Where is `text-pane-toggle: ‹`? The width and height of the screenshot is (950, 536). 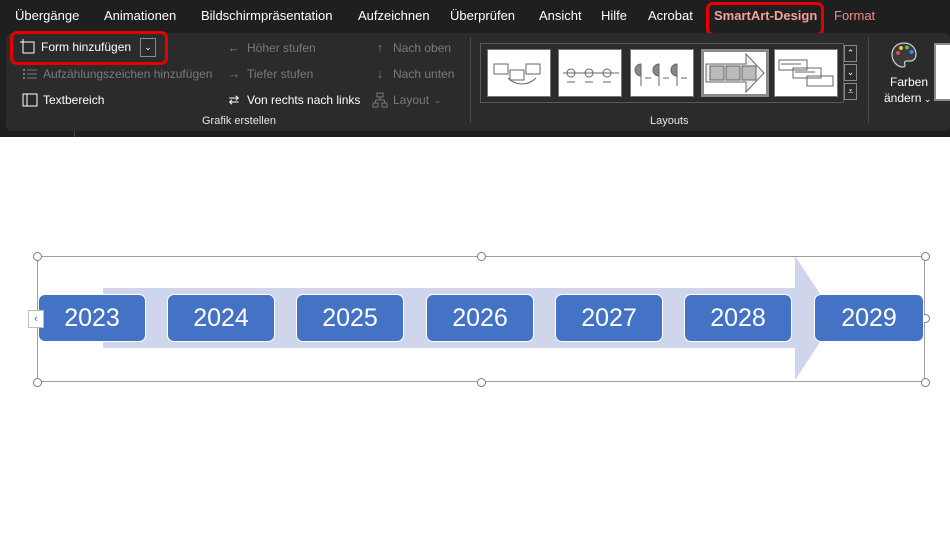
text-pane-toggle: ‹ is located at coordinates (36, 319).